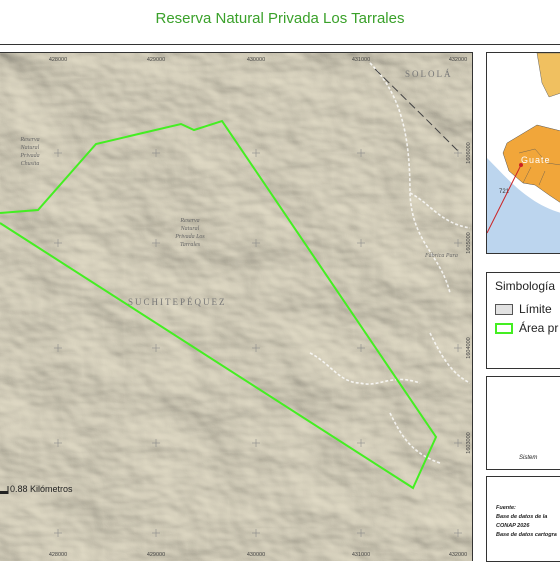 This screenshot has height=562, width=560. I want to click on scale-bar: 0.88 Kilómetros, so click(36, 489).